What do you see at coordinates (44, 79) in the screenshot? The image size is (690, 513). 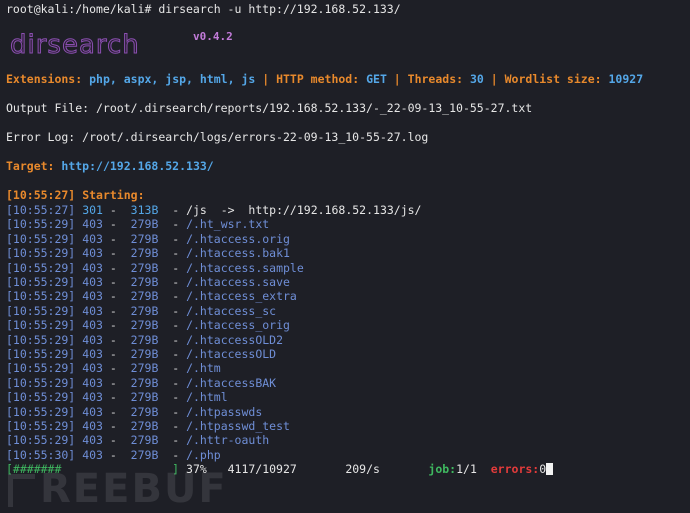 I see `extensions-label: Extensions:` at bounding box center [44, 79].